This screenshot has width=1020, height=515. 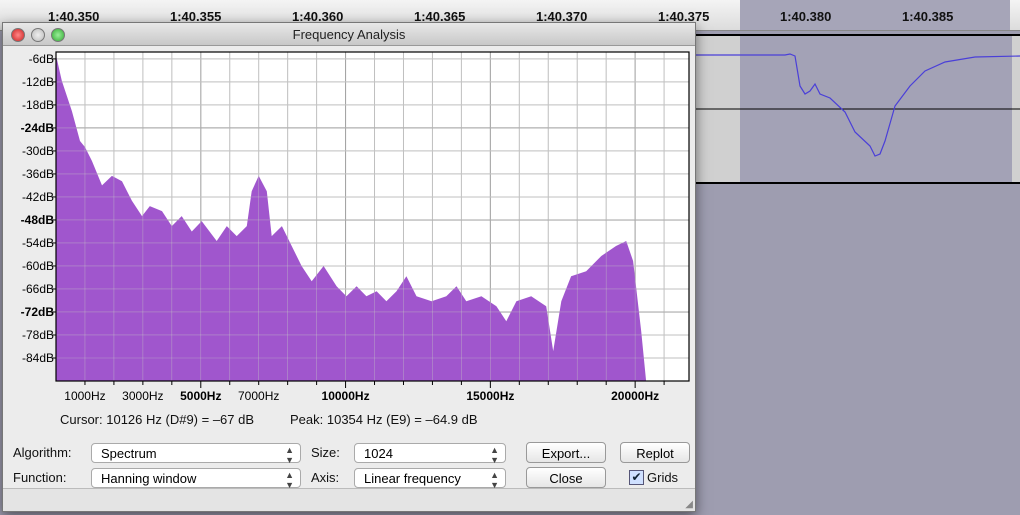 What do you see at coordinates (38, 82) in the screenshot?
I see `y-tick-label: -12dB` at bounding box center [38, 82].